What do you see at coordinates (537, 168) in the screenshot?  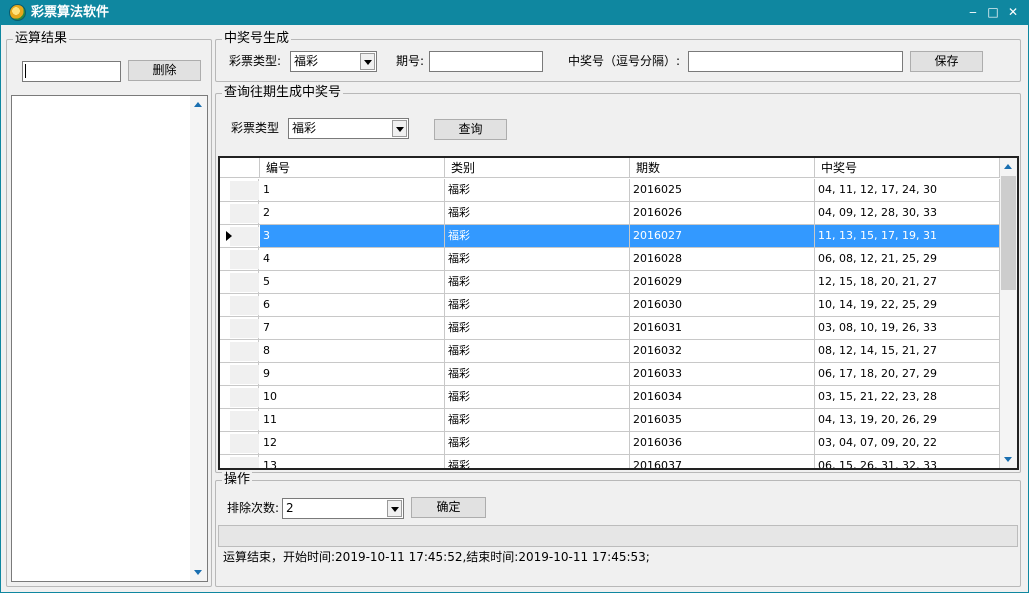 I see `column-header: 类别` at bounding box center [537, 168].